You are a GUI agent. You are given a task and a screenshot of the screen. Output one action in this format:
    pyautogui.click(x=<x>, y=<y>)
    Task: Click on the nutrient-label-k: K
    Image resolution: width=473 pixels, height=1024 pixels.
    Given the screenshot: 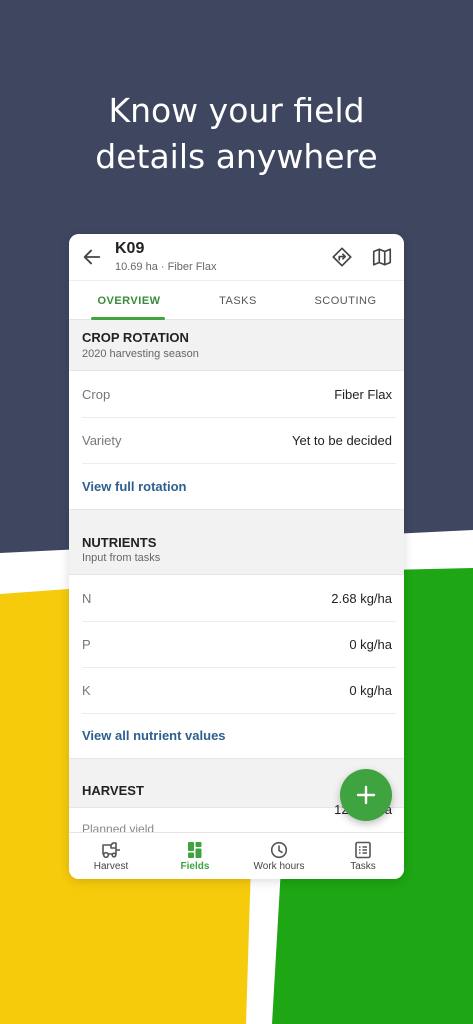 What is the action you would take?
    pyautogui.click(x=86, y=690)
    